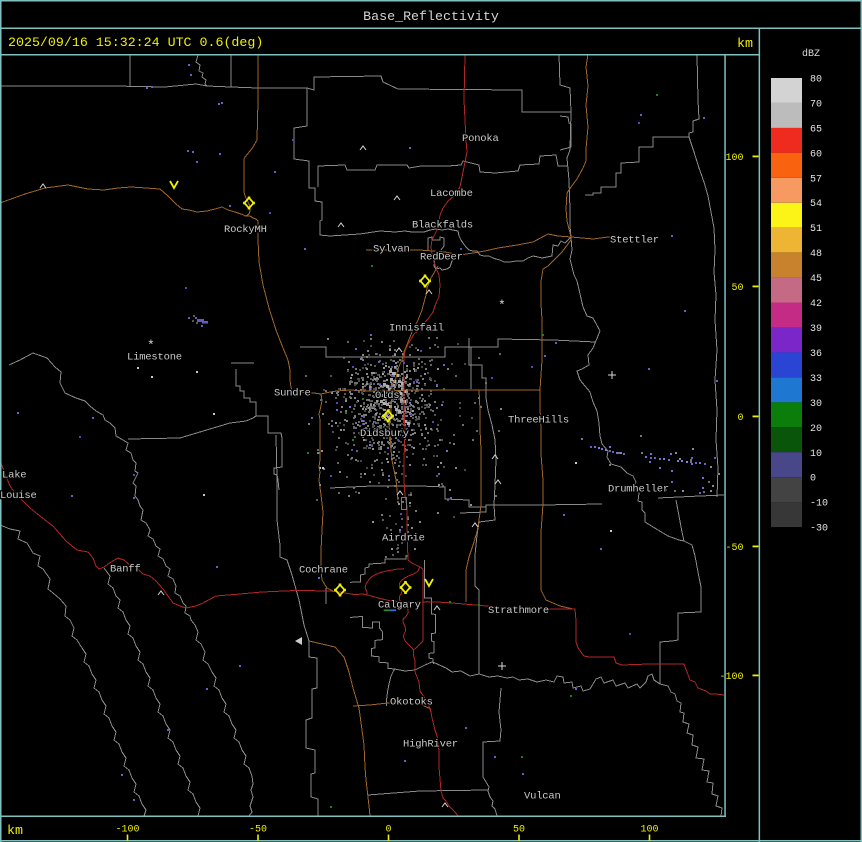 The image size is (862, 842). I want to click on svg-text: Okotoks, so click(411, 703).